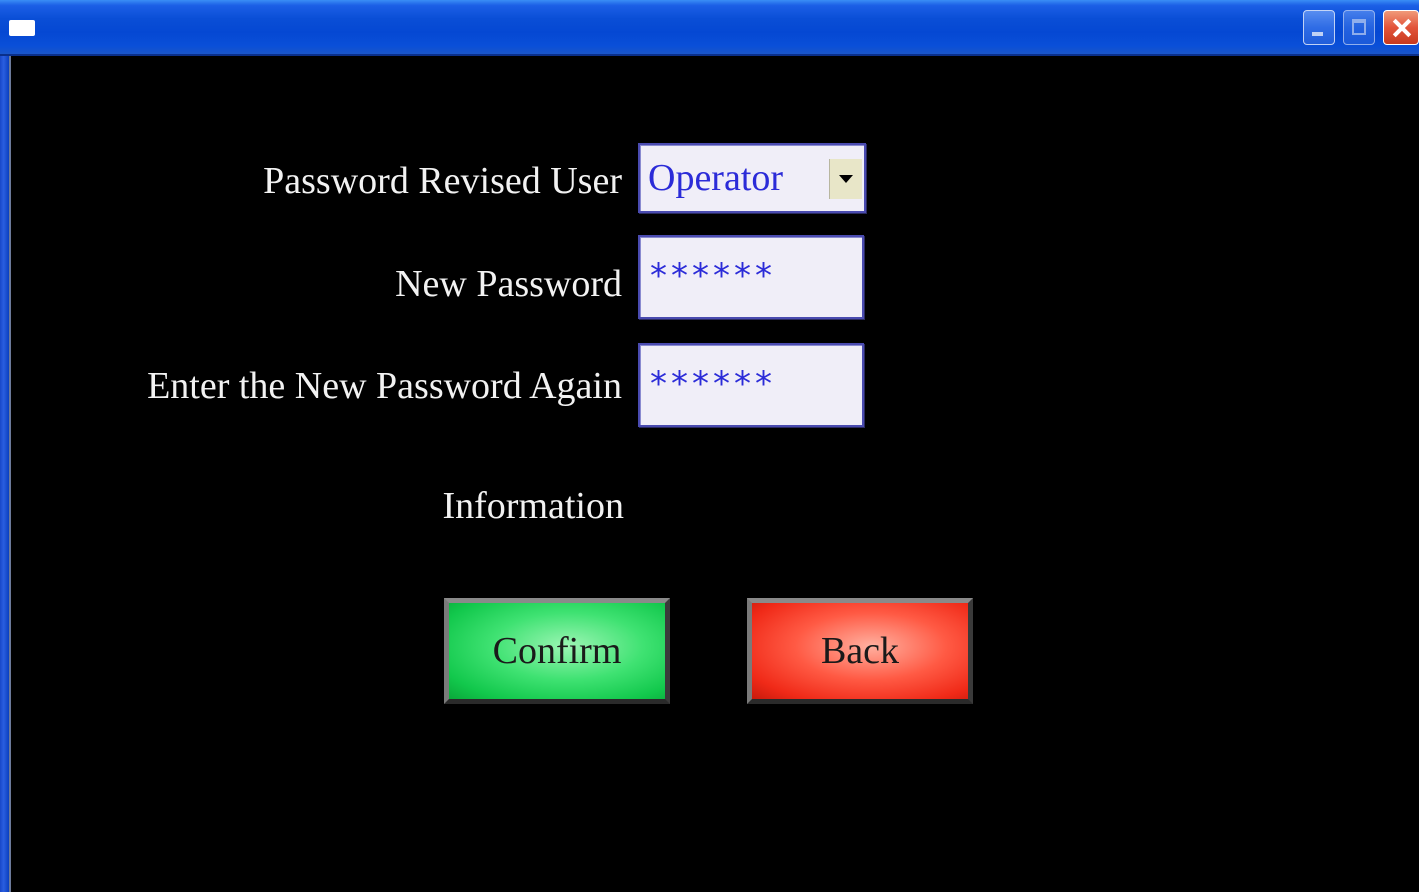  What do you see at coordinates (1401, 27) in the screenshot?
I see `close-icon` at bounding box center [1401, 27].